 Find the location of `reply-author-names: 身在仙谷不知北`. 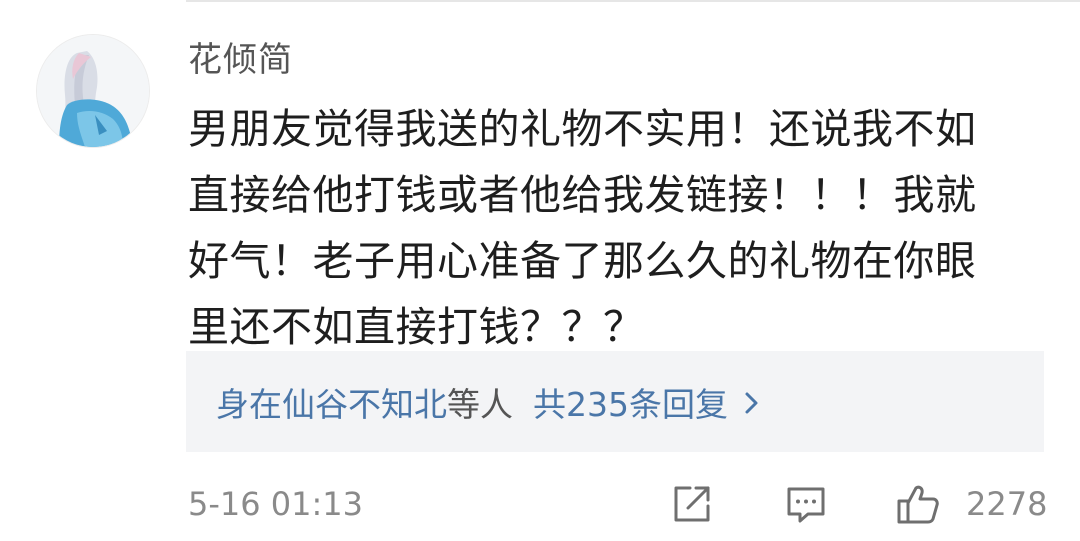

reply-author-names: 身在仙谷不知北 is located at coordinates (331, 402).